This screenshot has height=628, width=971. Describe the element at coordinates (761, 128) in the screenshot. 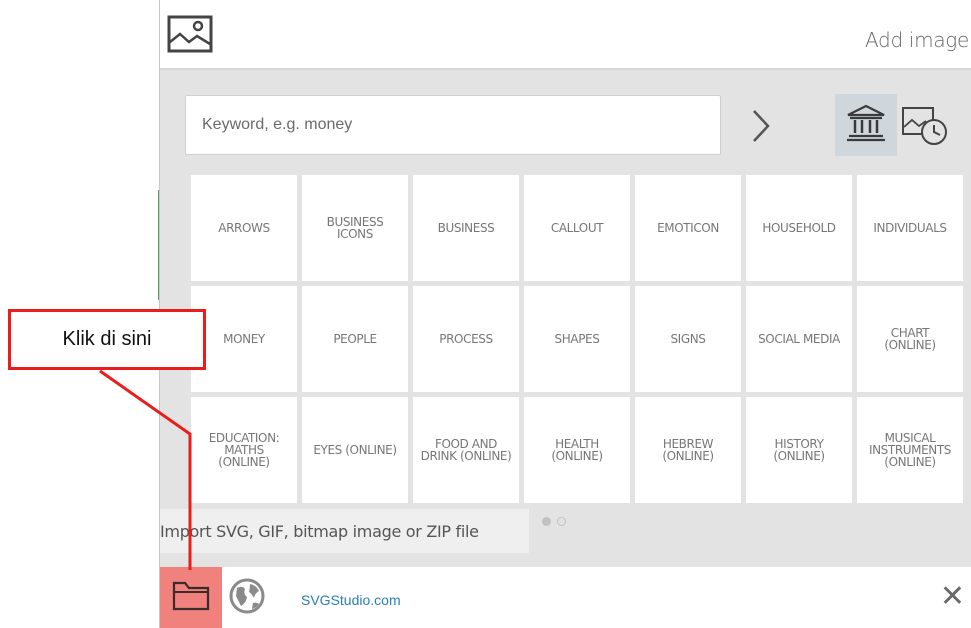

I see `chevron-right-icon` at that location.